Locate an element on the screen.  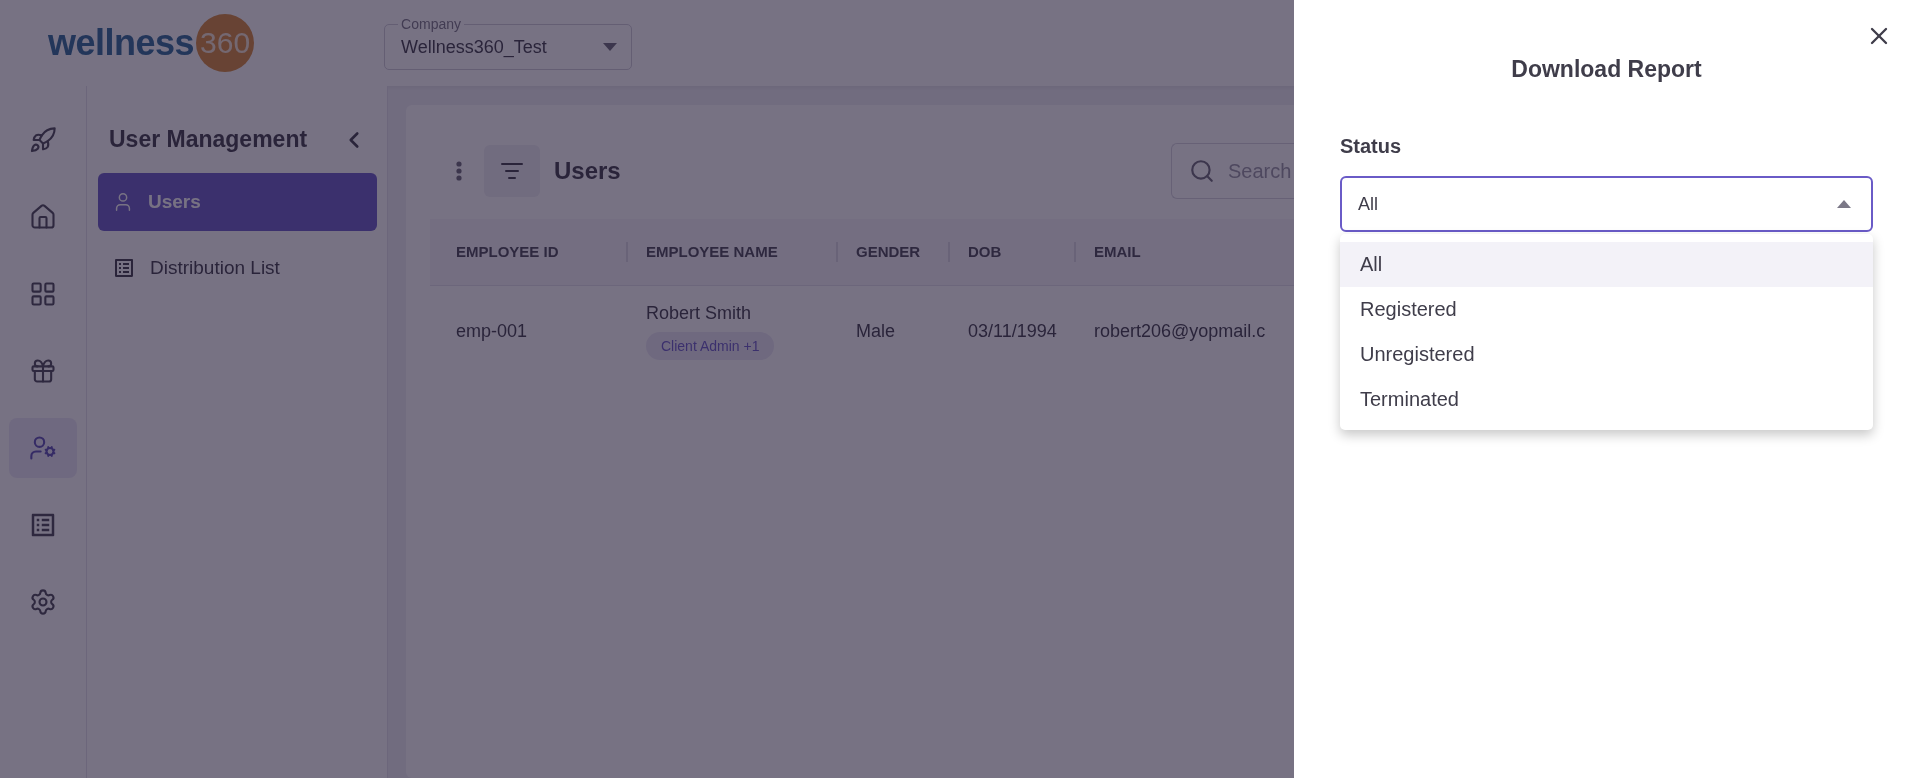
more-button is located at coordinates (459, 171).